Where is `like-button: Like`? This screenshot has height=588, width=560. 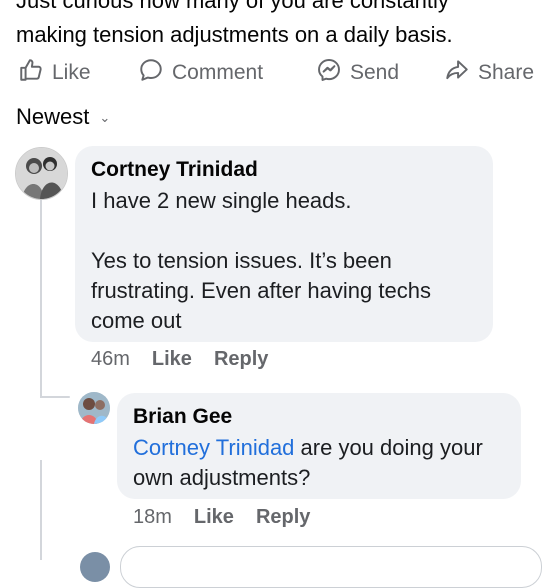 like-button: Like is located at coordinates (54, 73).